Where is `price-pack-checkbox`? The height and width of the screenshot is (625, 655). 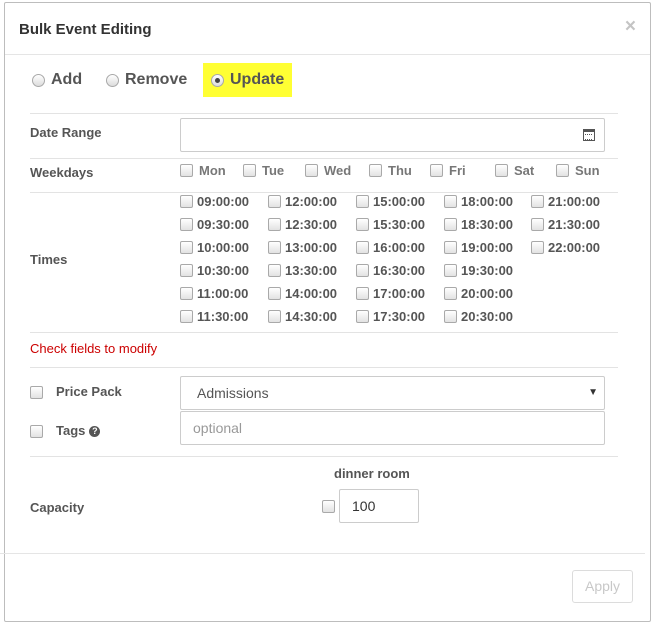 price-pack-checkbox is located at coordinates (36, 392).